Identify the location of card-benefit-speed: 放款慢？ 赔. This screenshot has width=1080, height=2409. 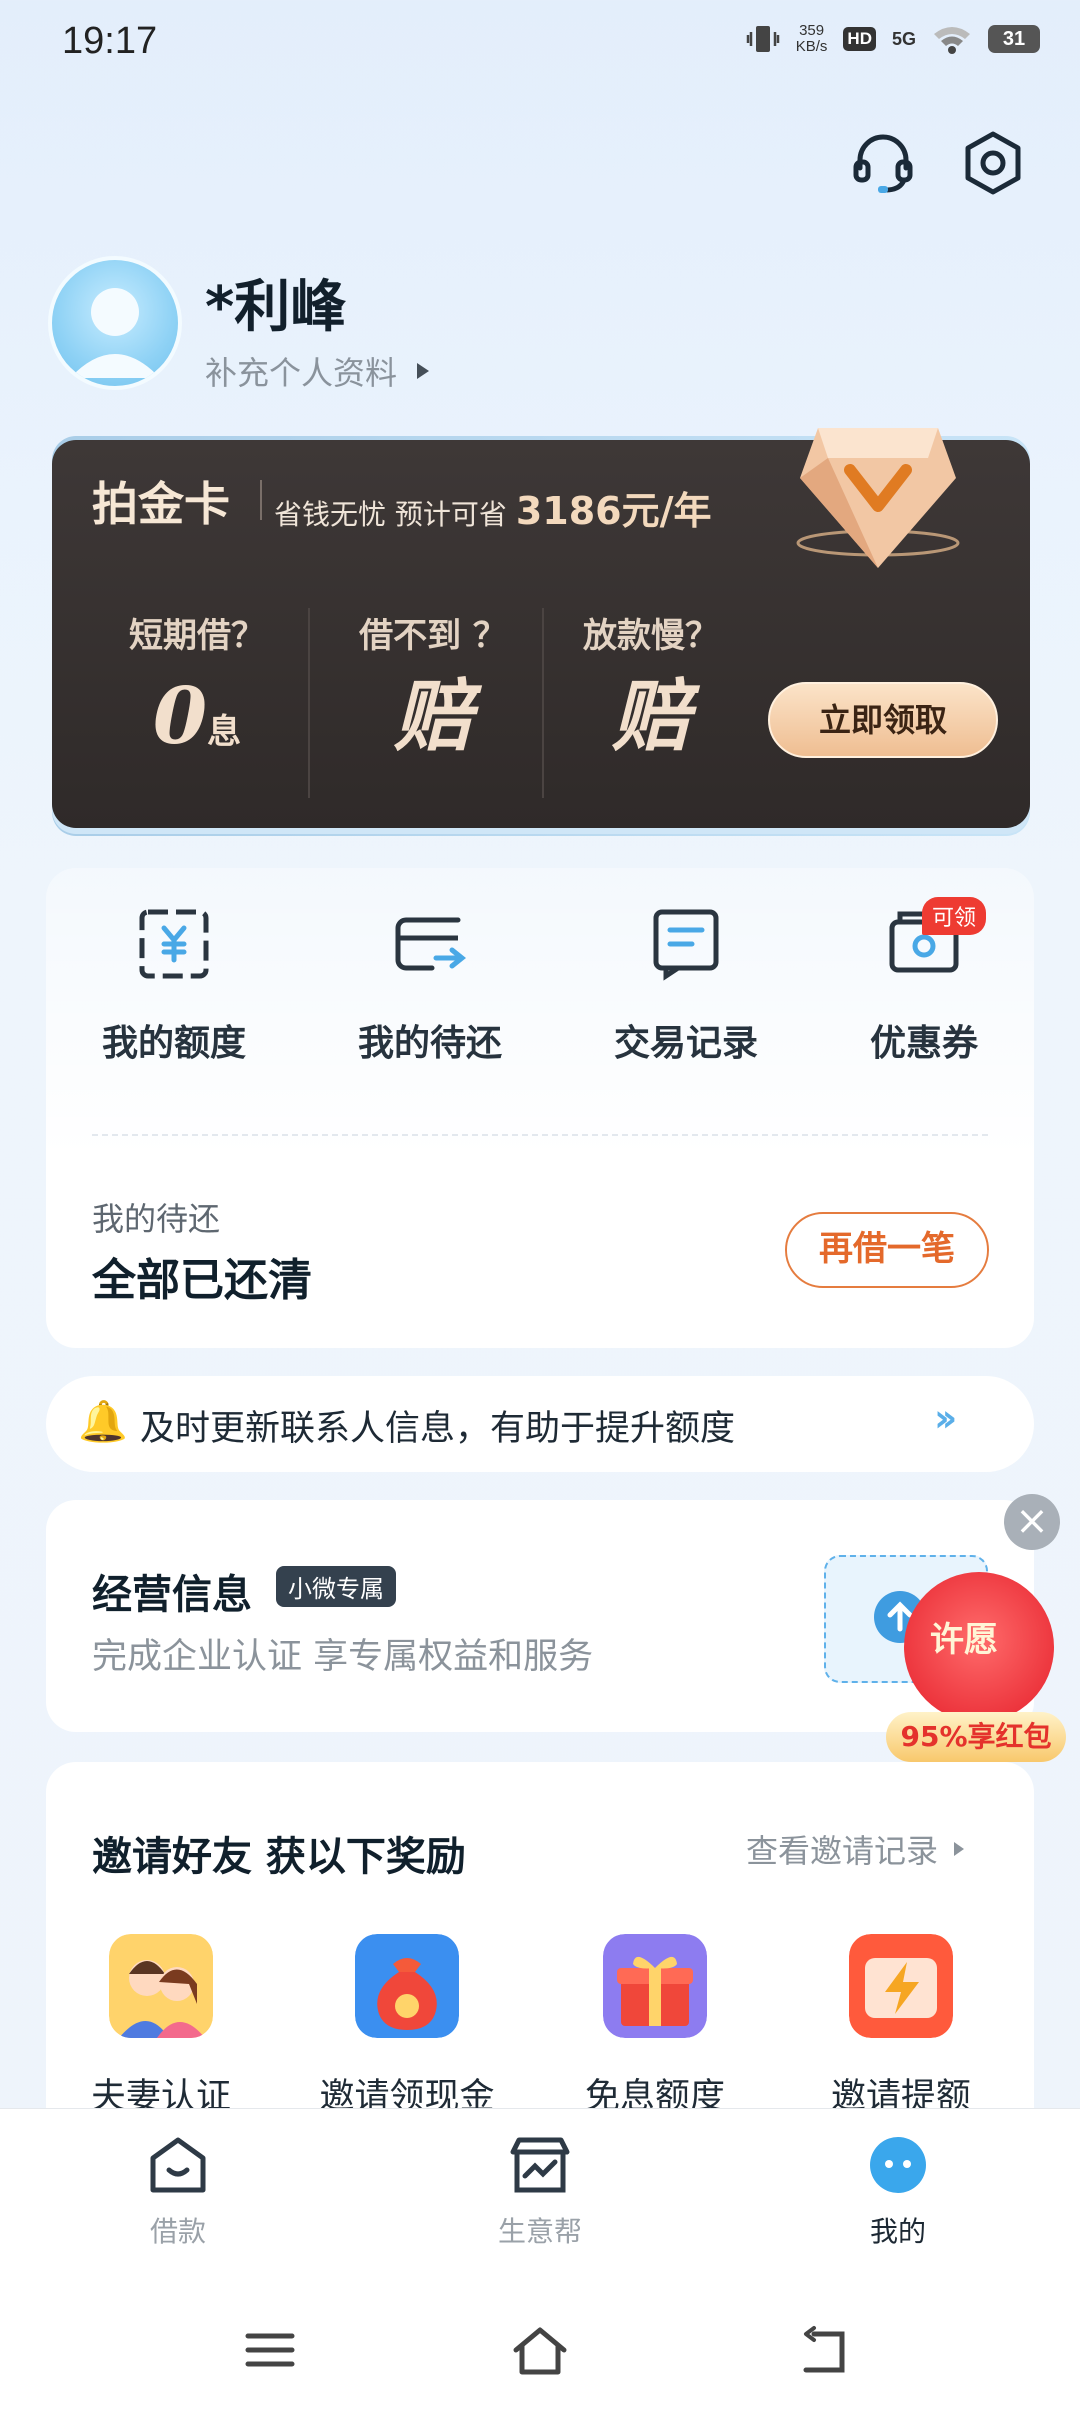
(651, 689).